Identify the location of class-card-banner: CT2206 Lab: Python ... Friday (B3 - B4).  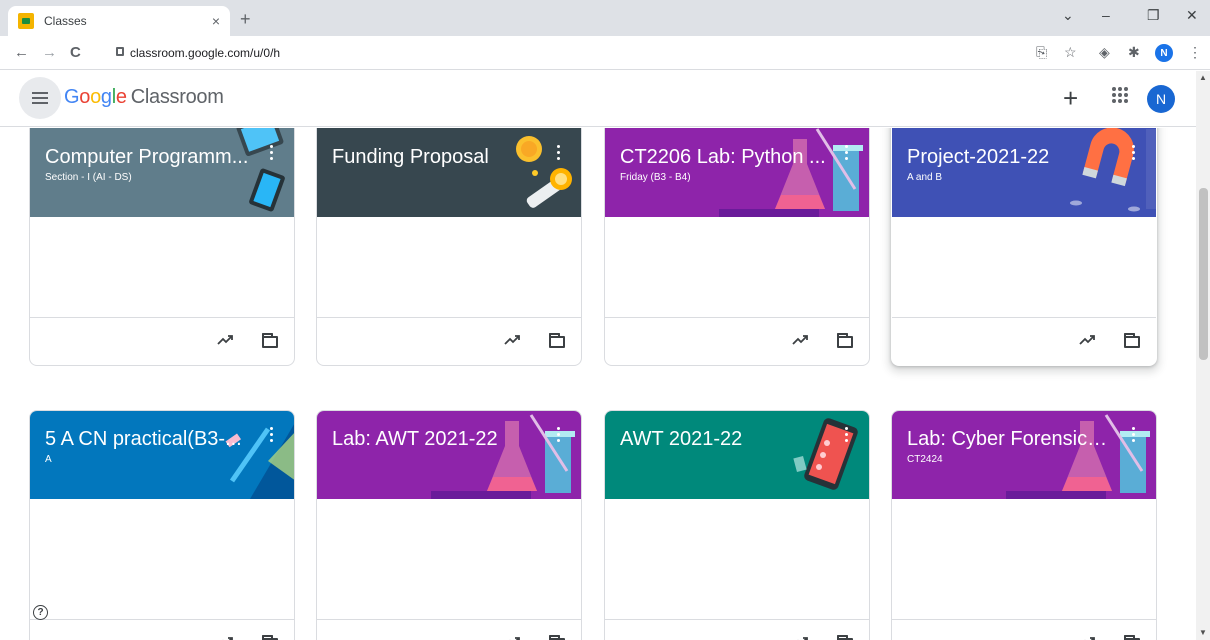
(737, 172).